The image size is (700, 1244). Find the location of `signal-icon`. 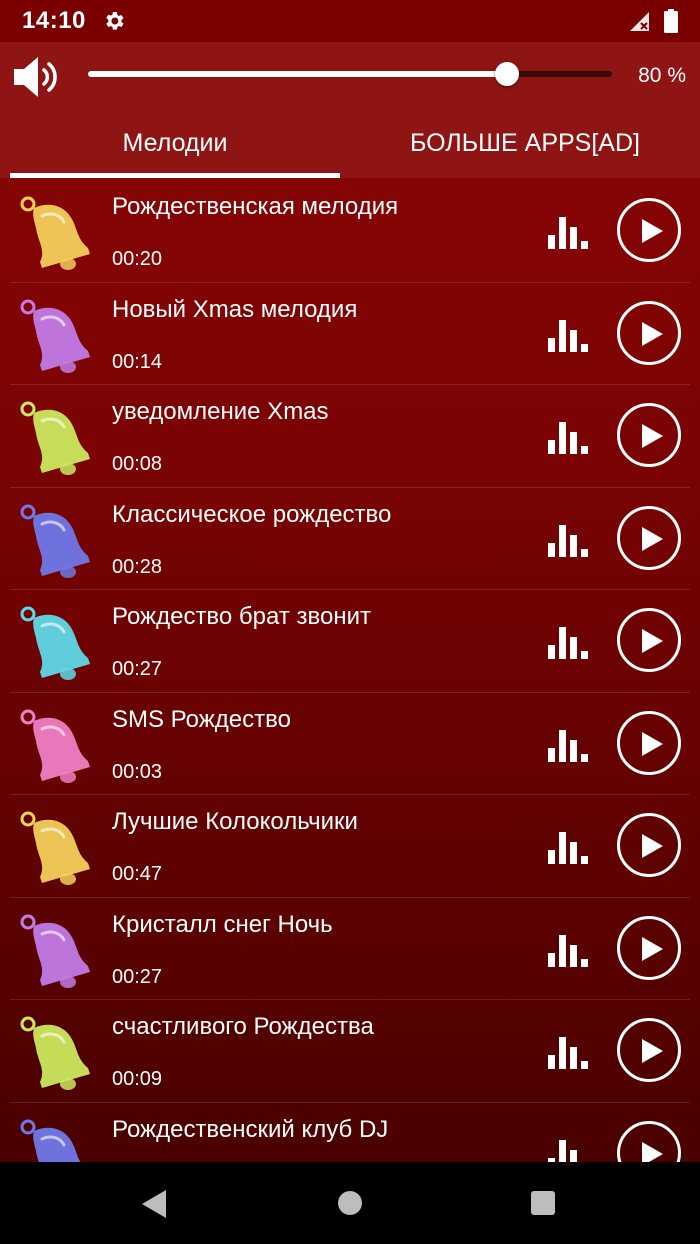

signal-icon is located at coordinates (639, 21).